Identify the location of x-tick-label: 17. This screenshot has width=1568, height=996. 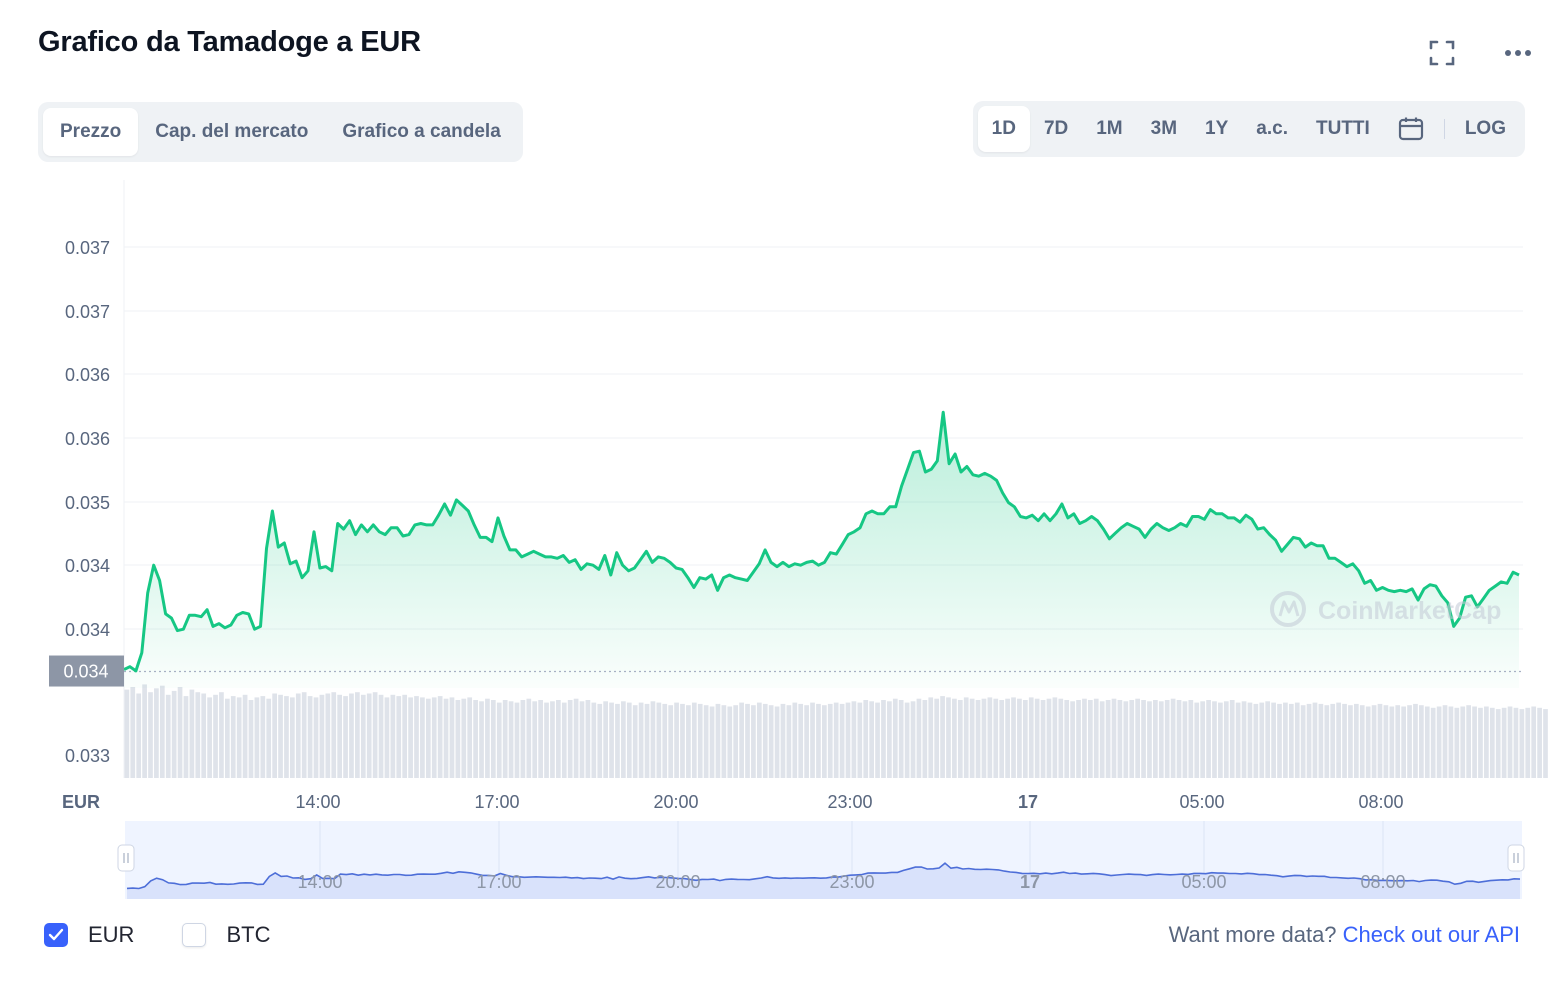
(1028, 802).